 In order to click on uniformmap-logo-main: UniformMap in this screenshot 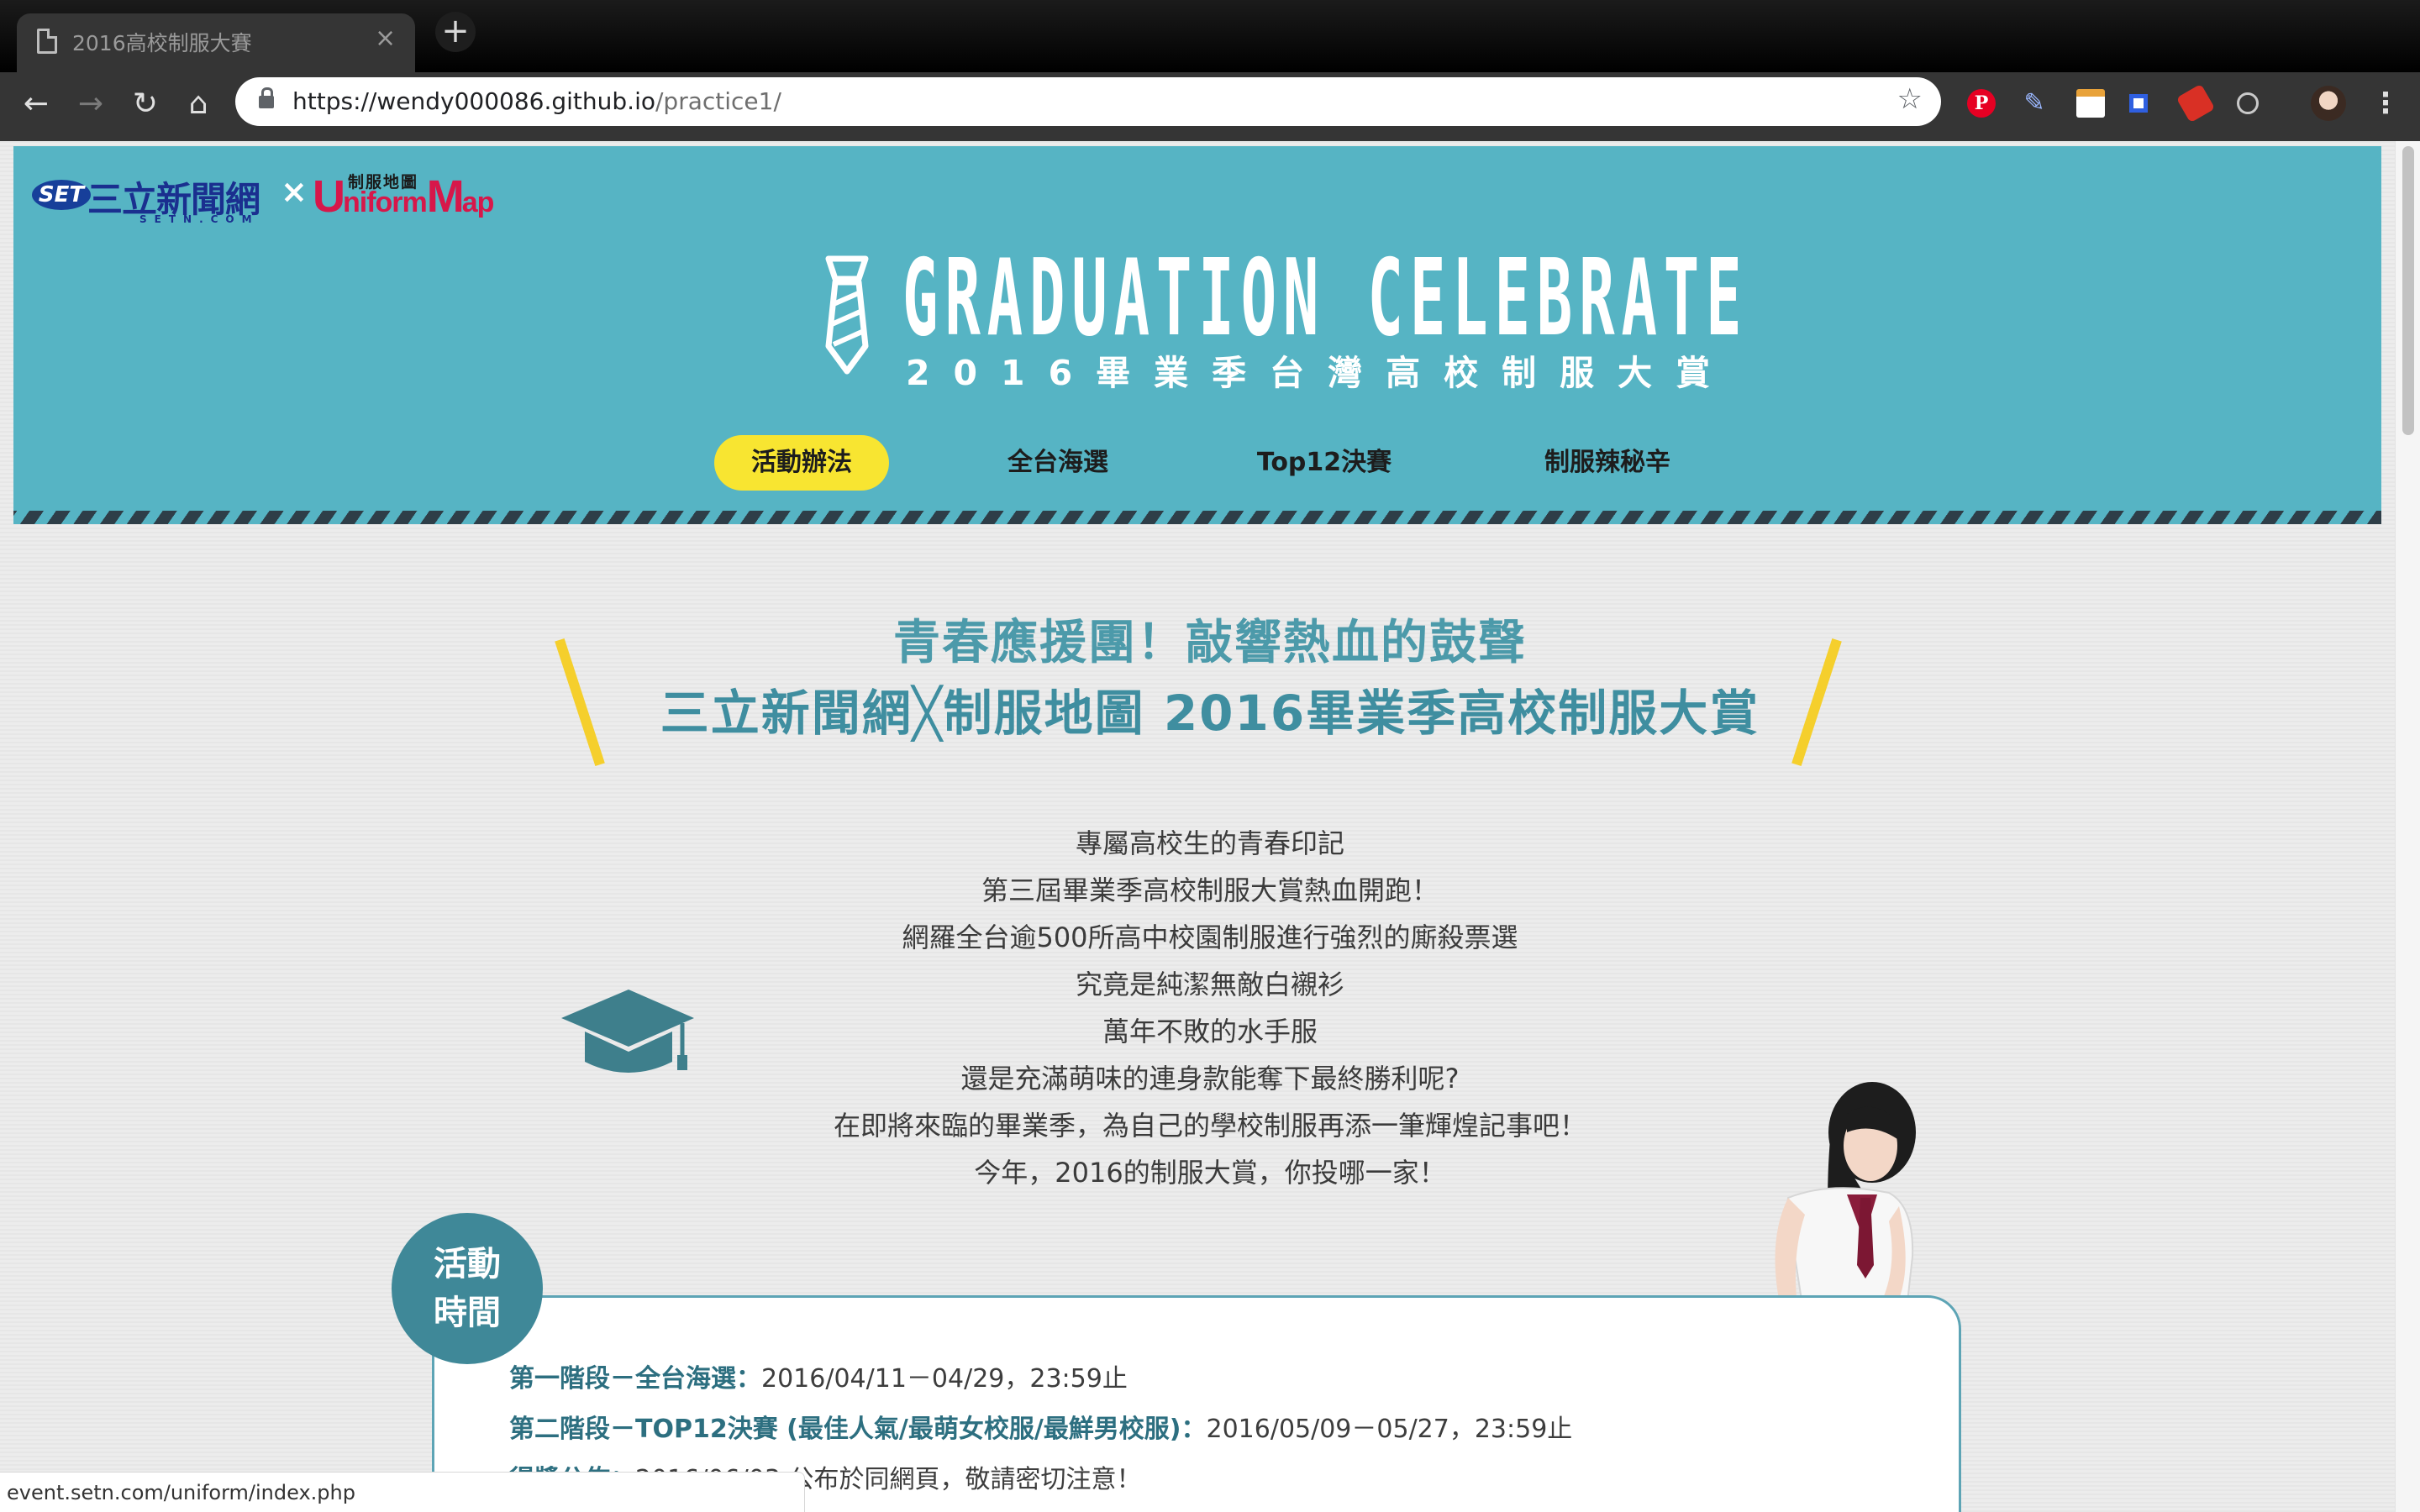, I will do `click(404, 199)`.